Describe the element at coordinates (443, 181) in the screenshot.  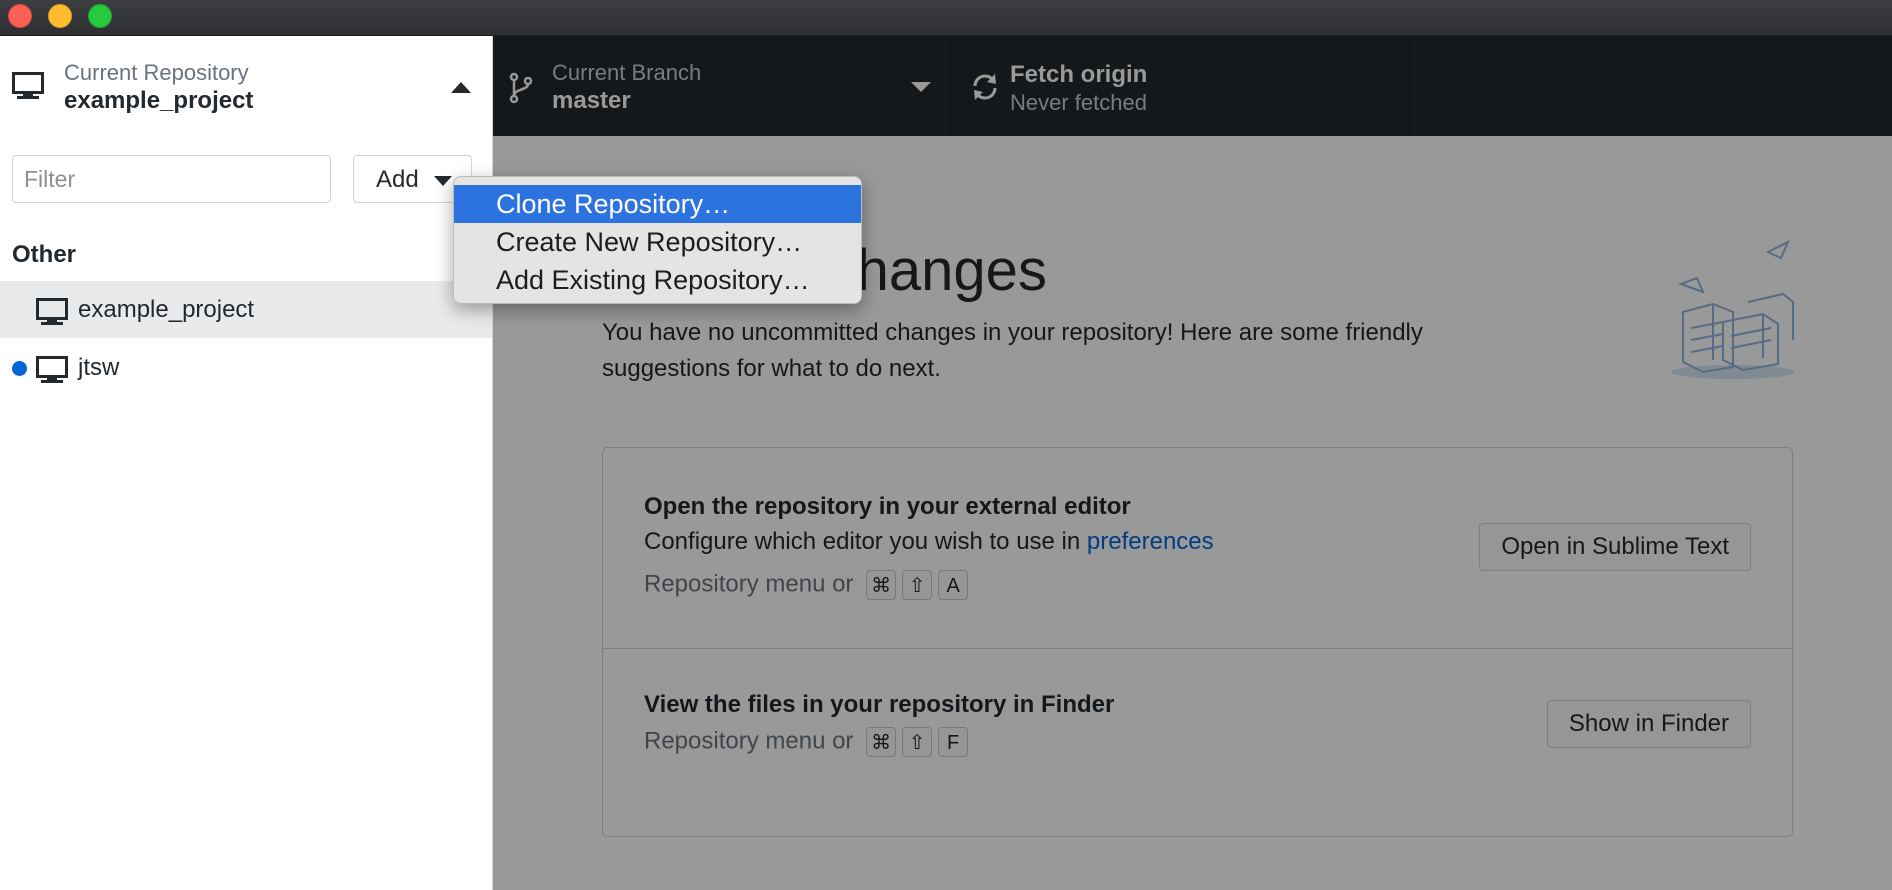
I see `caret-down-icon` at that location.